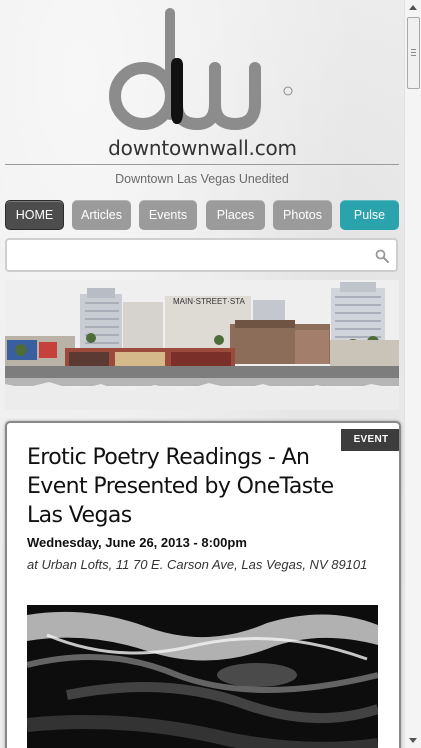 This screenshot has height=748, width=421. Describe the element at coordinates (137, 542) in the screenshot. I see `event-date: Wednesday, June 26, 2013 - 8:00pm` at that location.